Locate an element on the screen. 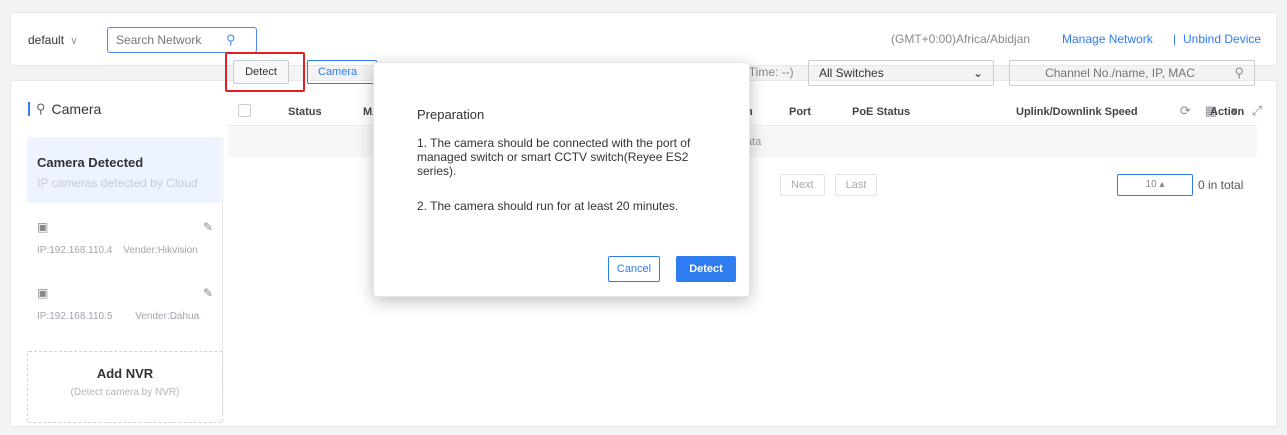 The height and width of the screenshot is (435, 1287). column-header: Status is located at coordinates (305, 112).